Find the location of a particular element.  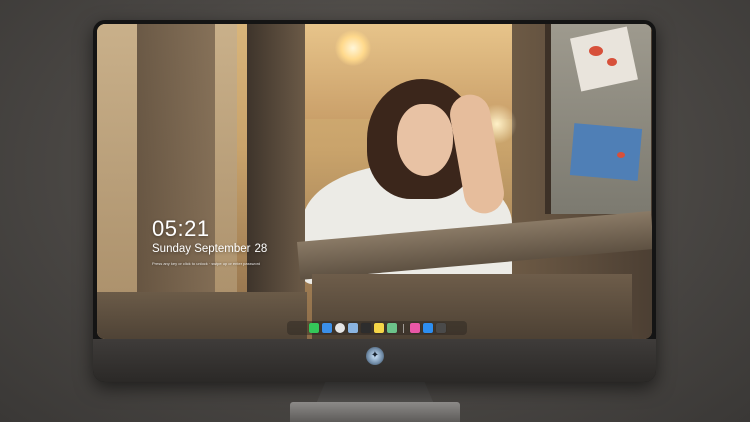

lock-date-day: 28 is located at coordinates (261, 249).